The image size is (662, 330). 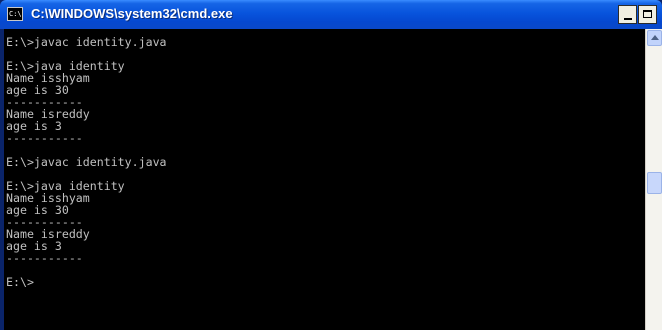 I want to click on maximize-button, so click(x=647, y=14).